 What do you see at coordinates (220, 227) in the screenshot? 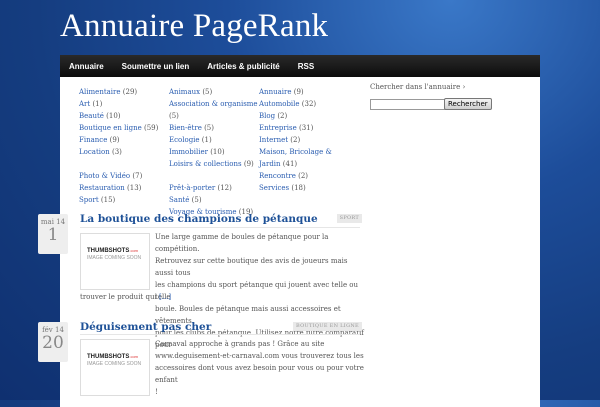
I see `post-divider` at bounding box center [220, 227].